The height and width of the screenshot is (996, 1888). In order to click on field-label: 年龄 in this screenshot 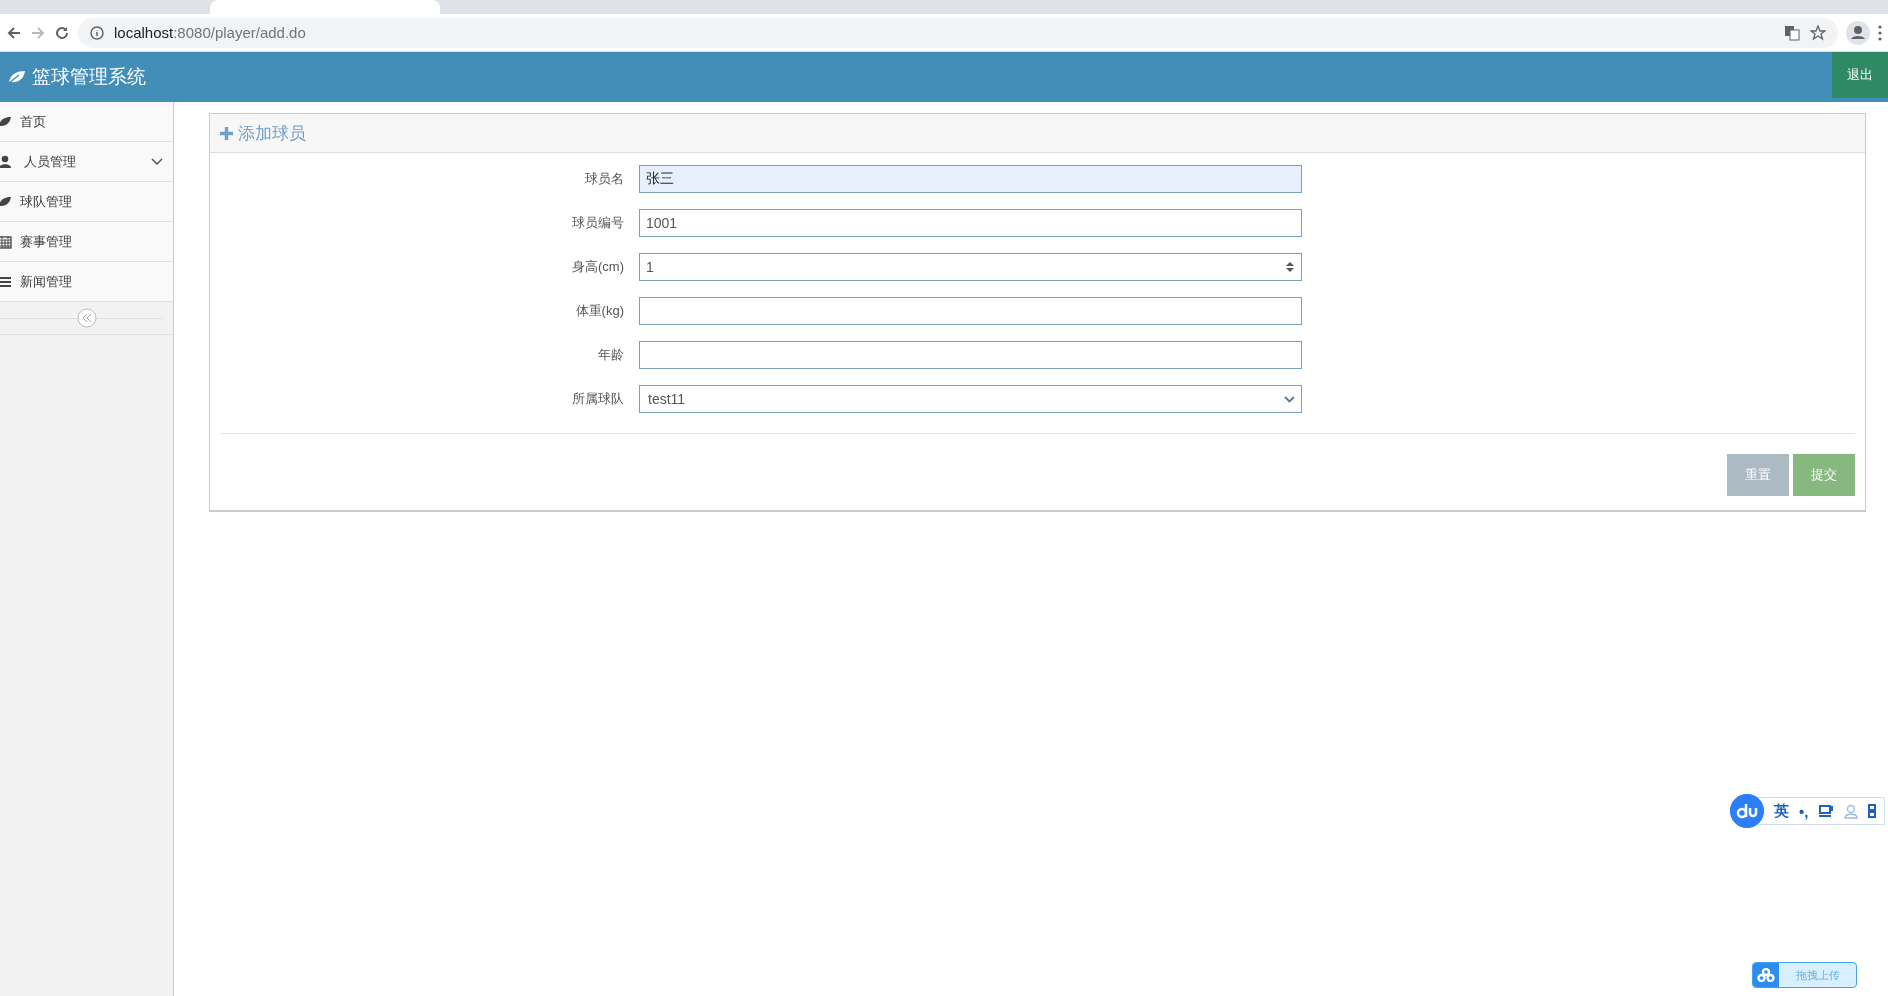, I will do `click(610, 355)`.